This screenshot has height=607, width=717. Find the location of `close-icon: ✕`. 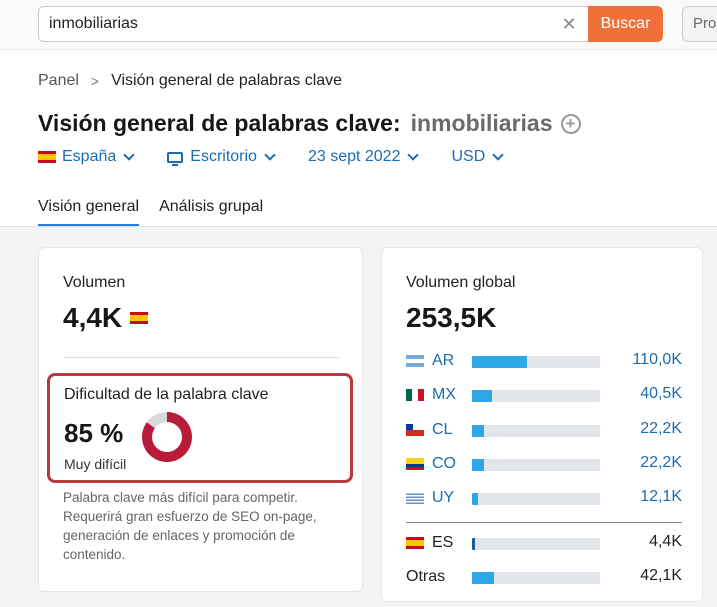

close-icon: ✕ is located at coordinates (569, 24).